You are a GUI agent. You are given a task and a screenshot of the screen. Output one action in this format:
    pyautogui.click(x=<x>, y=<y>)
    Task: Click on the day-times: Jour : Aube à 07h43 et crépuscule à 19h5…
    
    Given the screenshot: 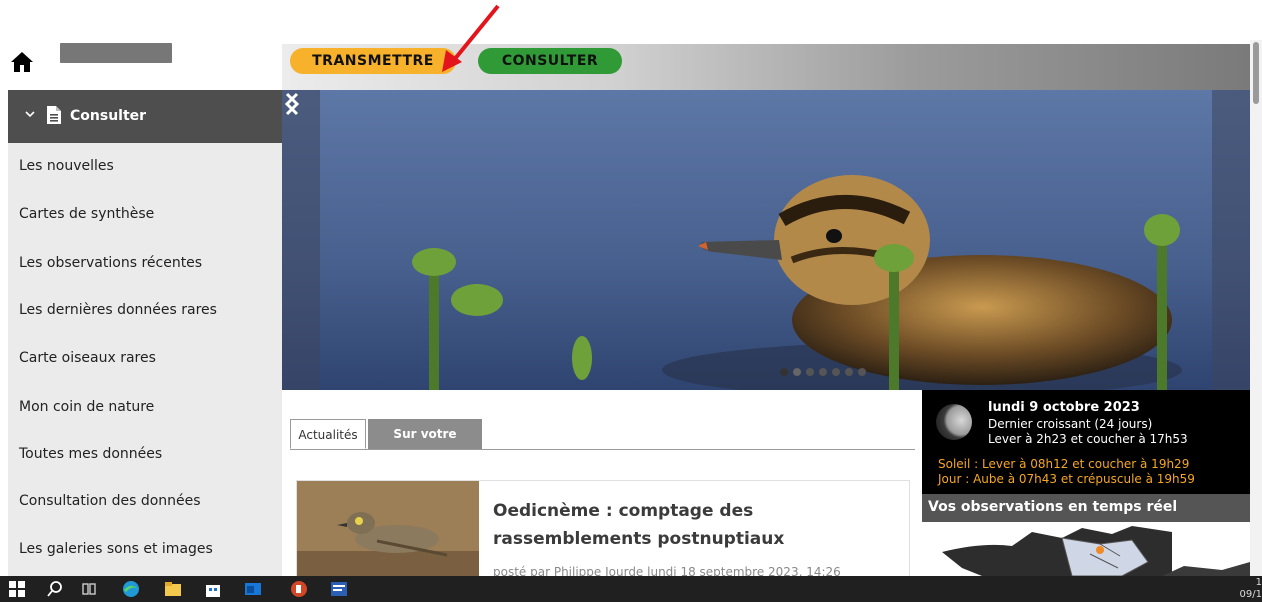 What is the action you would take?
    pyautogui.click(x=1066, y=479)
    